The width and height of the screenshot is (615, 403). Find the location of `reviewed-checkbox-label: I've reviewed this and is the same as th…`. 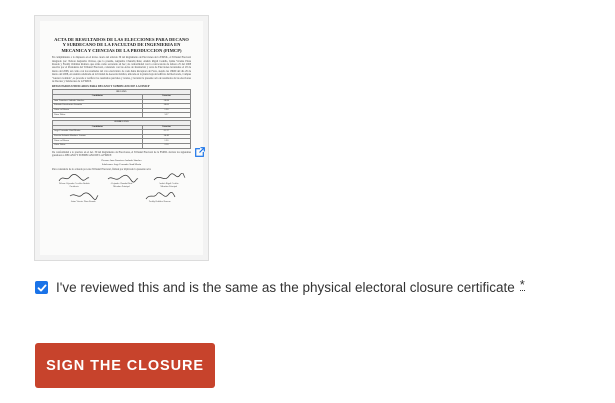

reviewed-checkbox-label: I've reviewed this and is the same as th… is located at coordinates (285, 287).